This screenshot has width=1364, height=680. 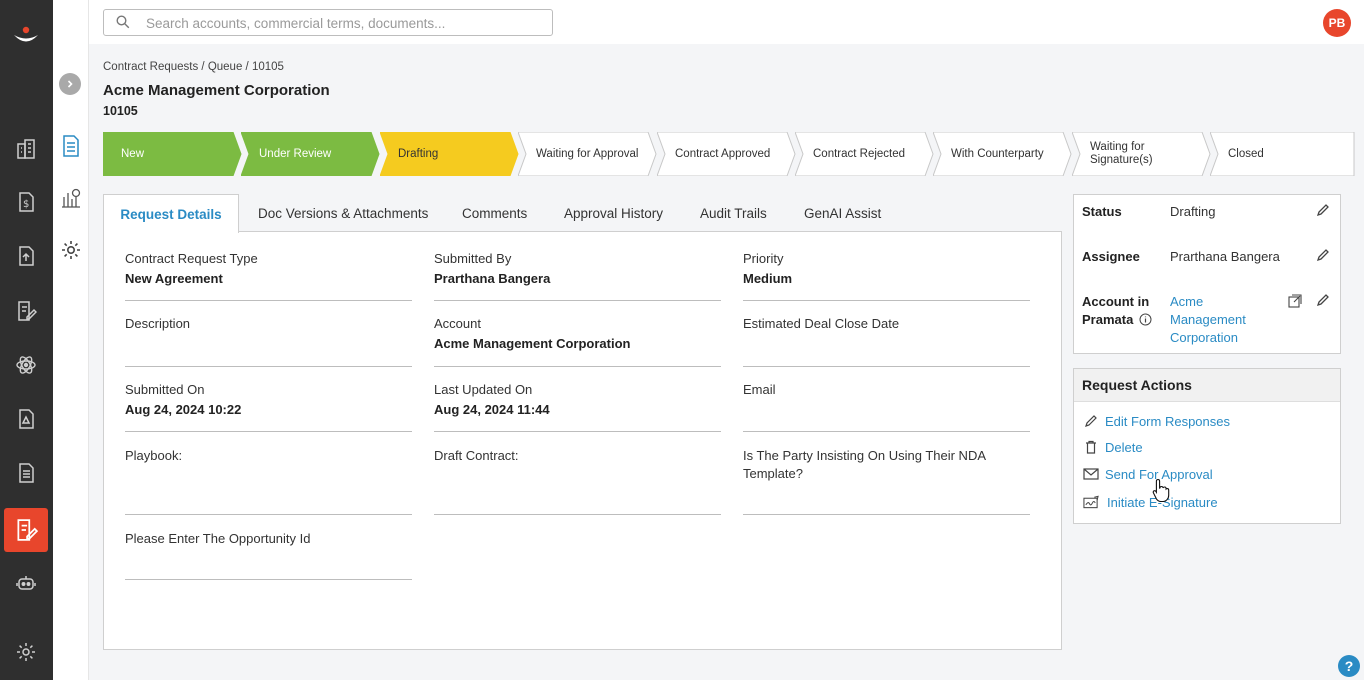 What do you see at coordinates (165, 389) in the screenshot?
I see `field-label: Submitted On` at bounding box center [165, 389].